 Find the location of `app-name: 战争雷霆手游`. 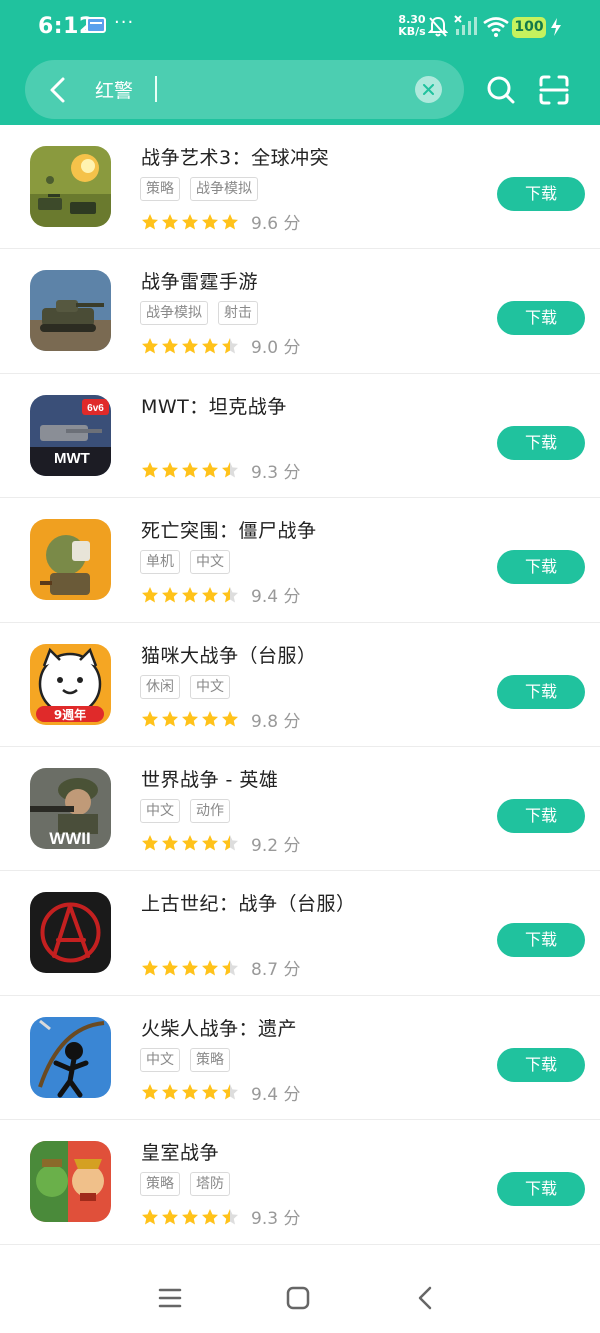

app-name: 战争雷霆手游 is located at coordinates (200, 282).